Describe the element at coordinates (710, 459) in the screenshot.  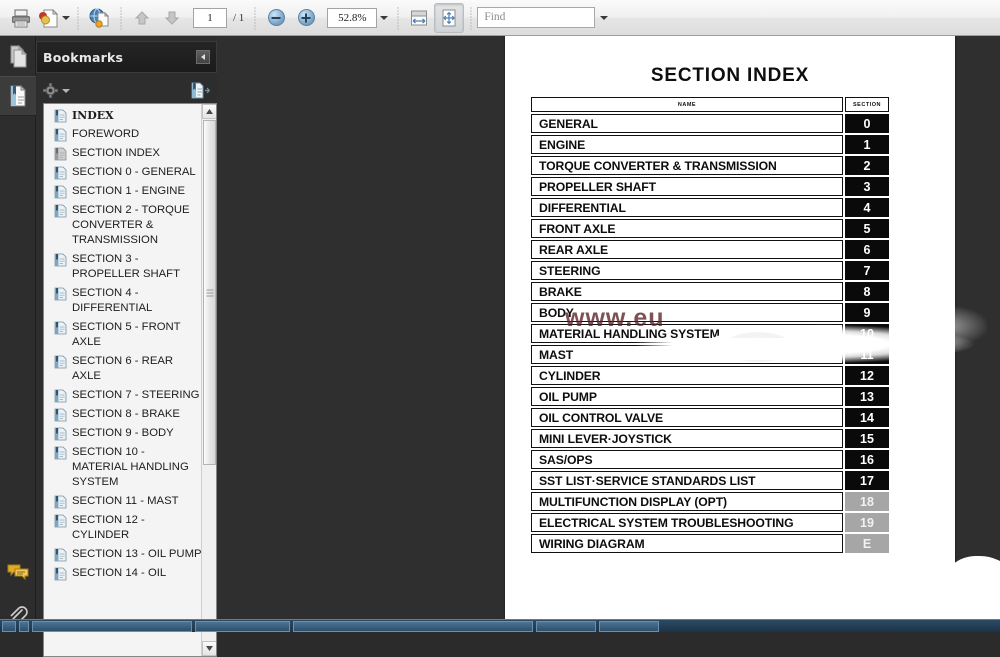
I see `table-row: SAS/OPS16` at that location.